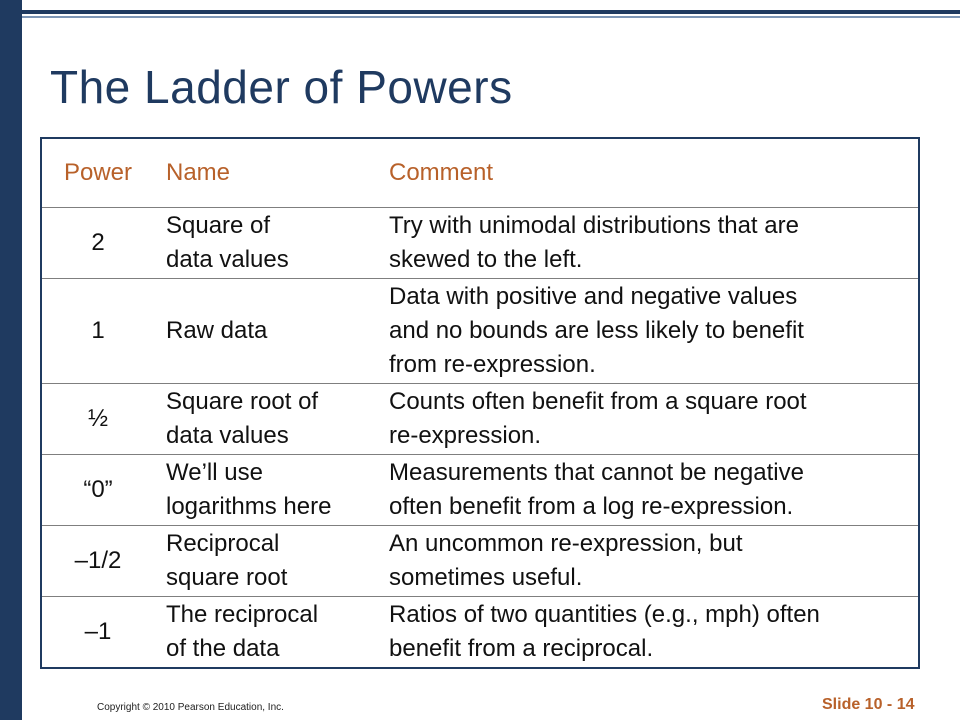 This screenshot has width=960, height=720. Describe the element at coordinates (97, 243) in the screenshot. I see `power-value: 2` at that location.